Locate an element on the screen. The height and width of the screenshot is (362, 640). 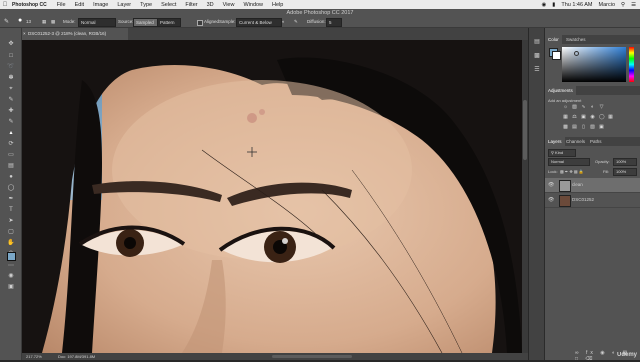
clone-source-icon: ▩ is located at coordinates (53, 22).